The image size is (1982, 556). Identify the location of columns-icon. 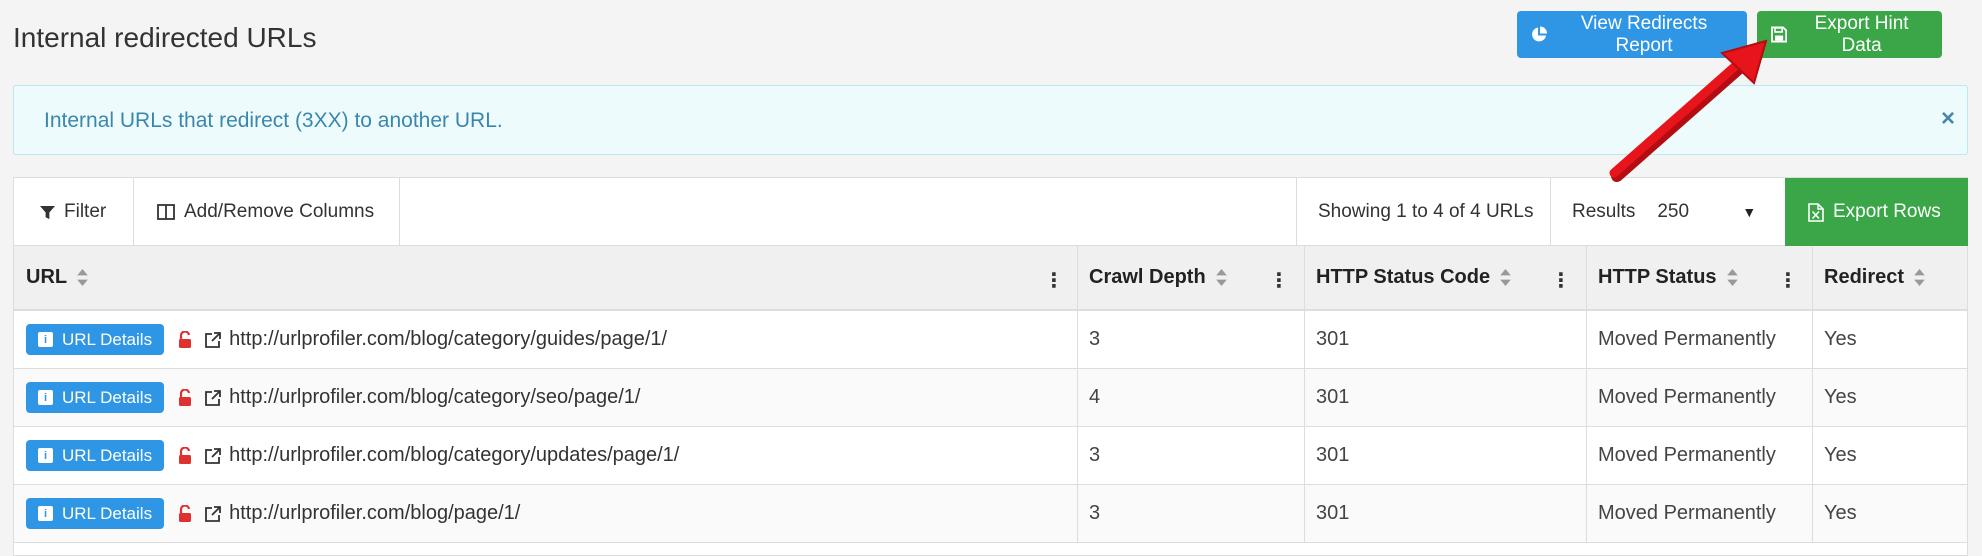
(166, 212).